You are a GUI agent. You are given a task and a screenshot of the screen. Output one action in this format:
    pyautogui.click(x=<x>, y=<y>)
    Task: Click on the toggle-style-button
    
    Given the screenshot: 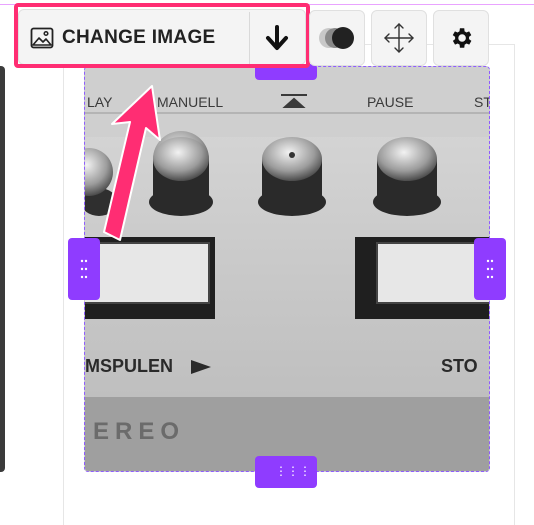 What is the action you would take?
    pyautogui.click(x=337, y=38)
    